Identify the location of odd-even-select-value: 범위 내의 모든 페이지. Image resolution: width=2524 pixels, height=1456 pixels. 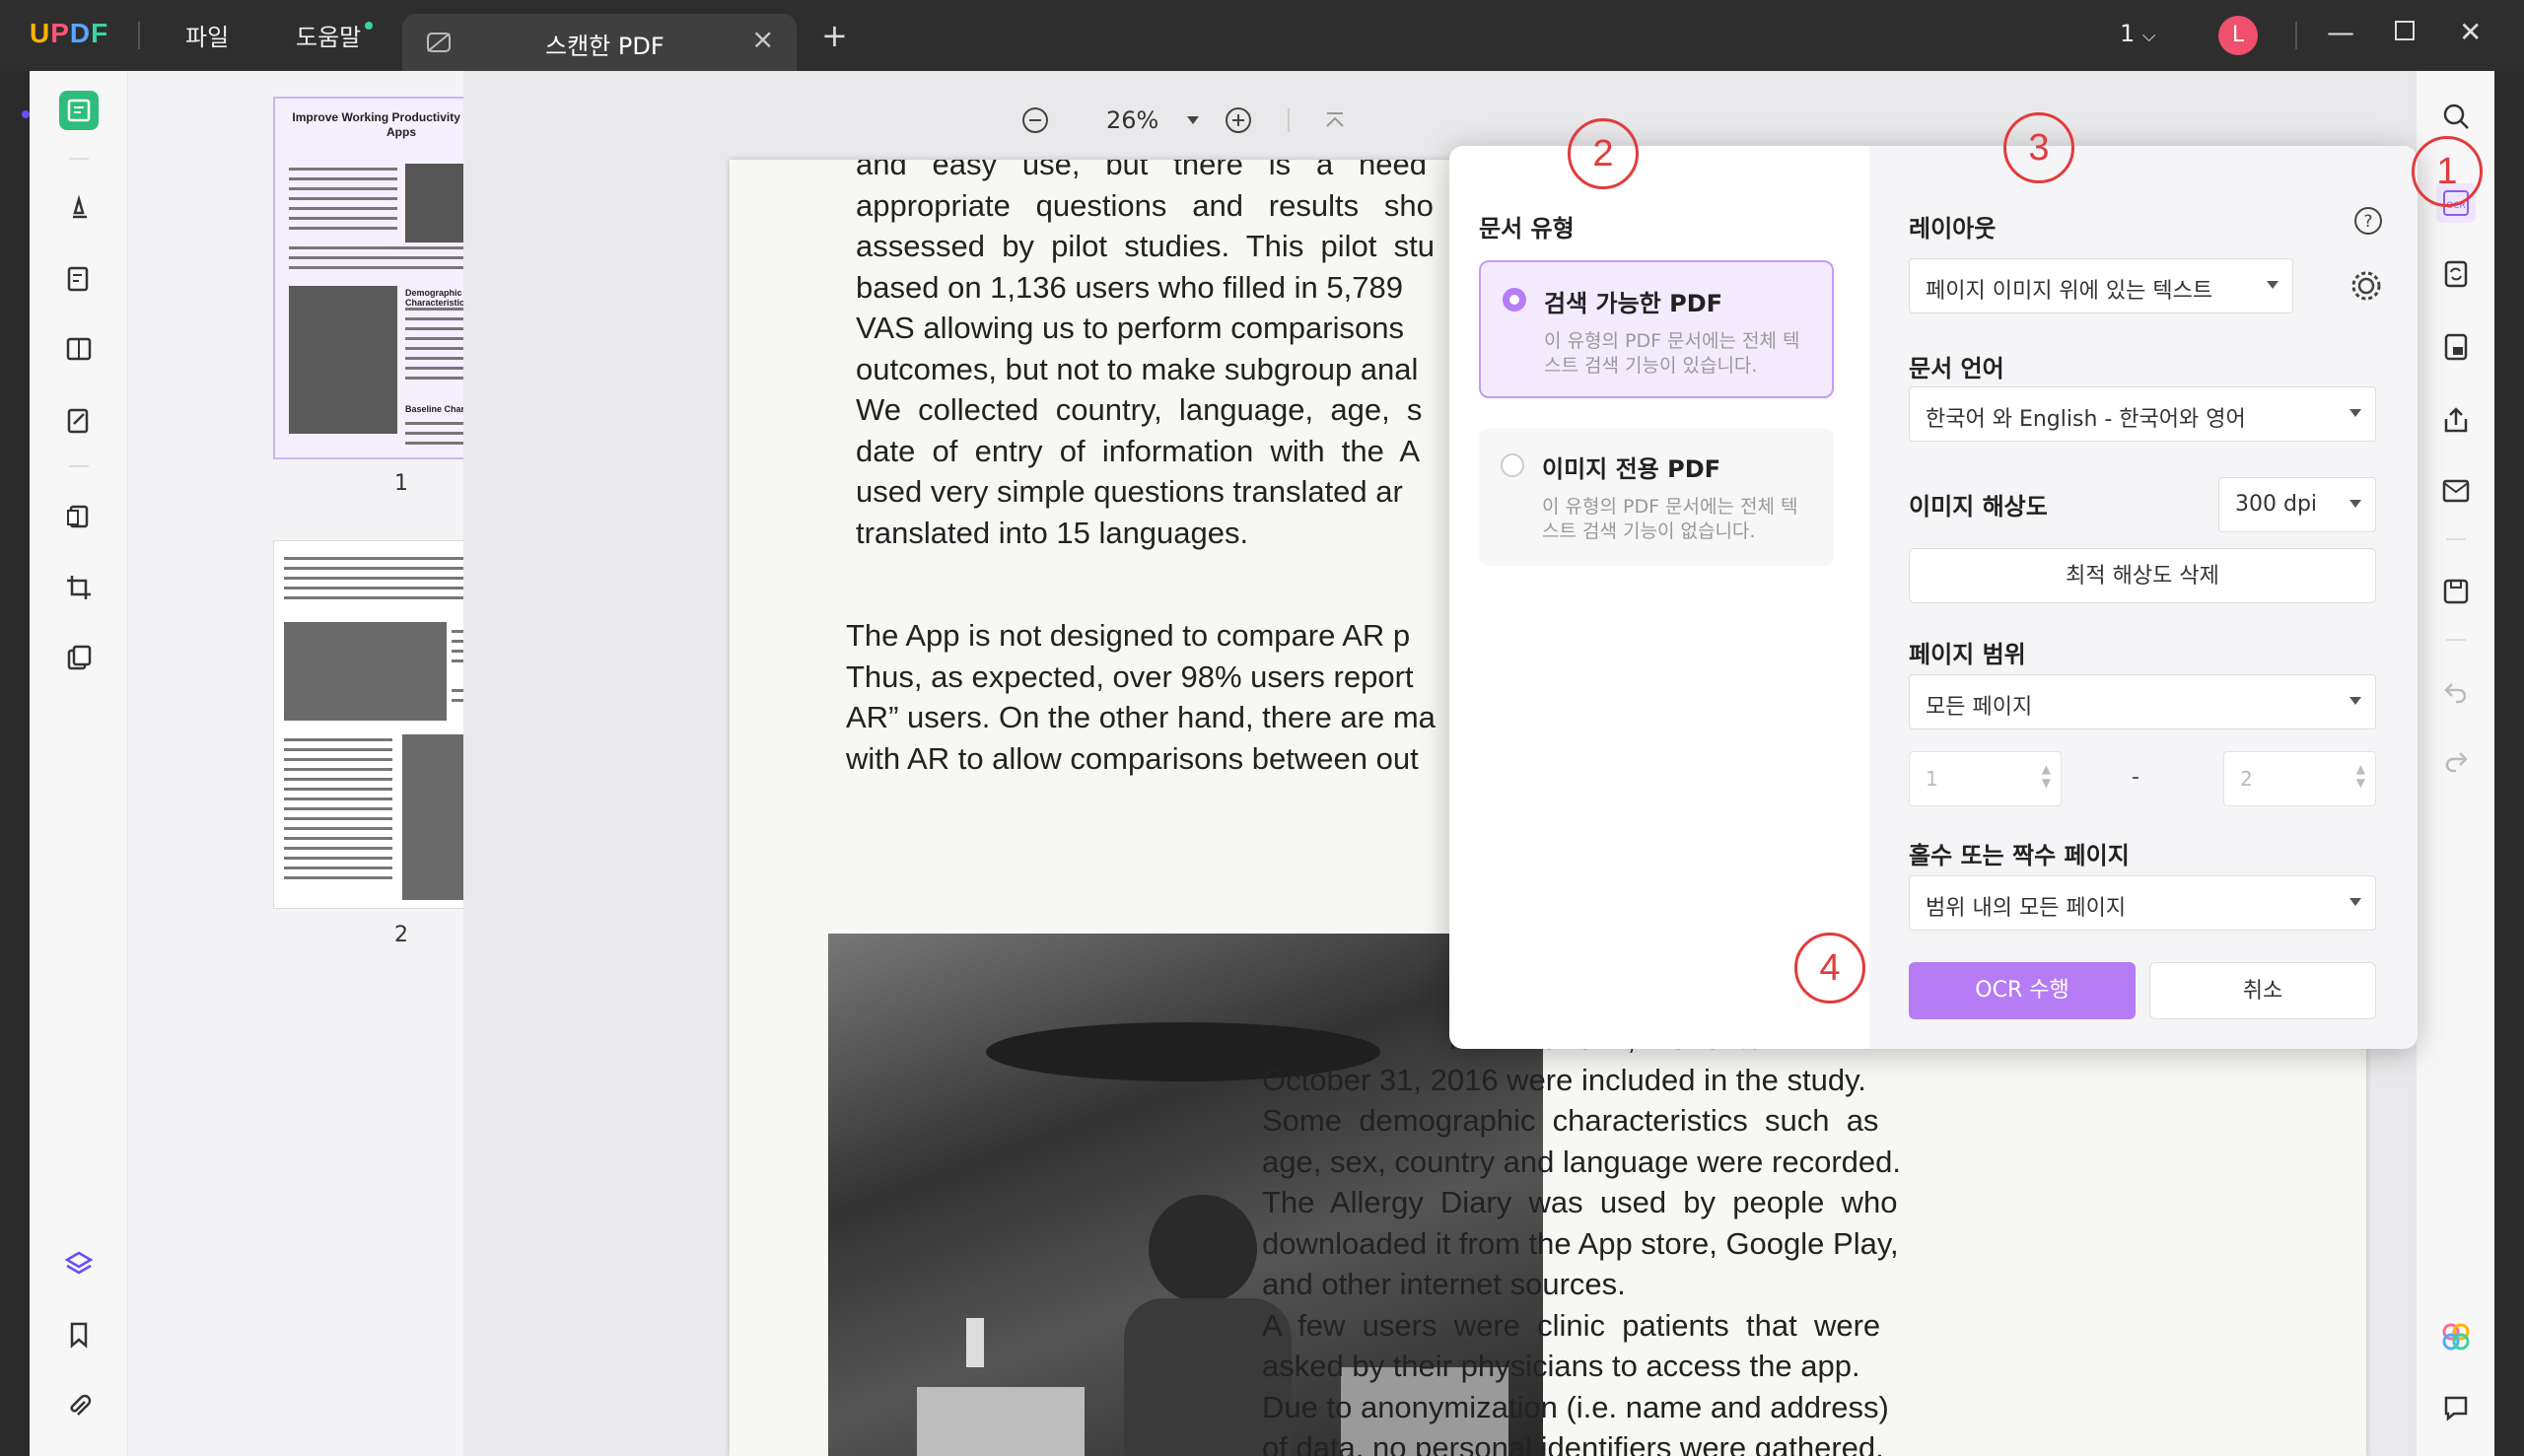
(2027, 908).